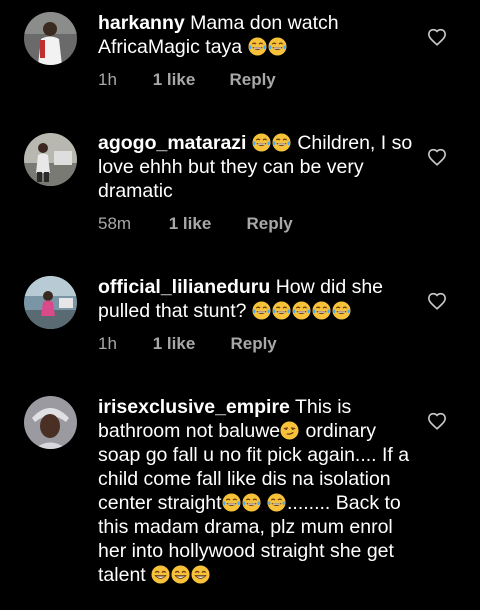 Image resolution: width=480 pixels, height=610 pixels. What do you see at coordinates (194, 407) in the screenshot?
I see `comment-username: irisexclusive_empire` at bounding box center [194, 407].